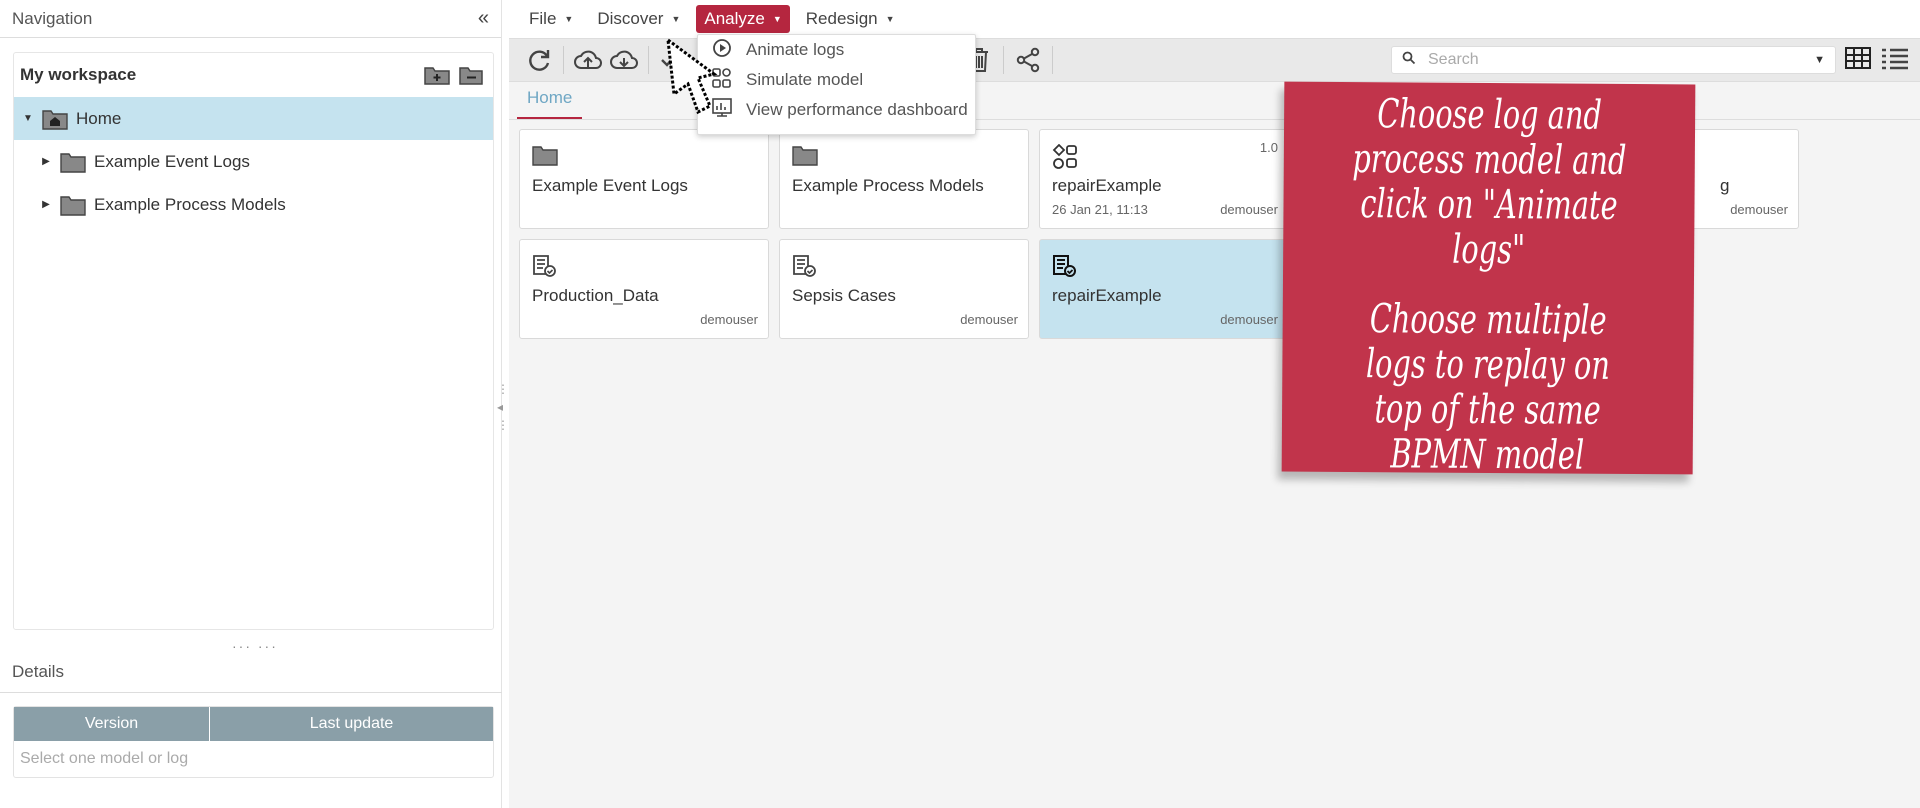 Image resolution: width=1920 pixels, height=808 pixels. What do you see at coordinates (255, 646) in the screenshot?
I see `panel-splitter: ··· ···` at bounding box center [255, 646].